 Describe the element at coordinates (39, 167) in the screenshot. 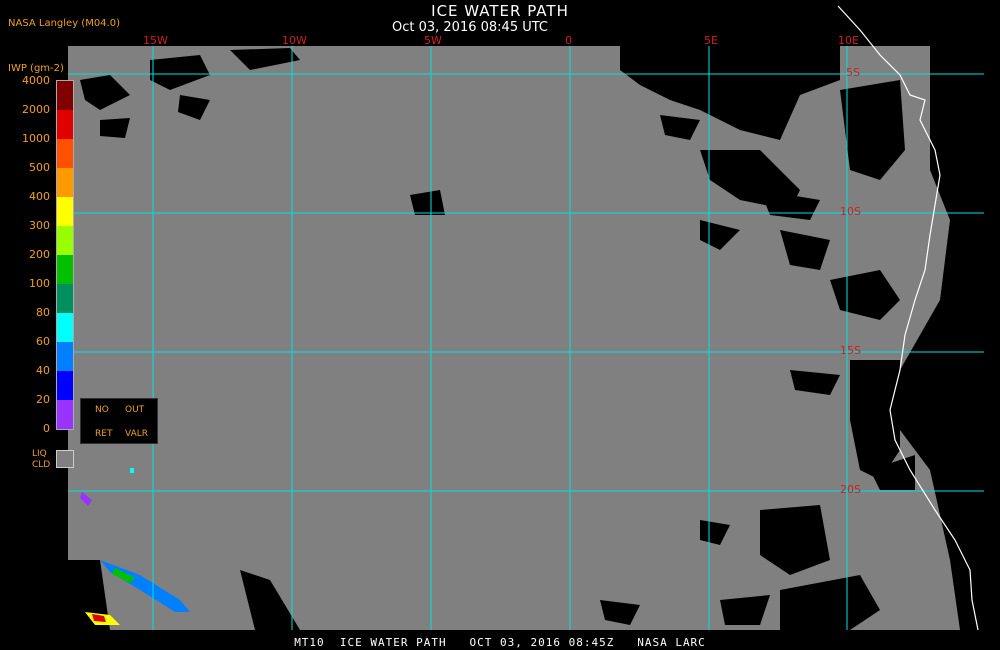

I see `color-scale-label: 500` at that location.